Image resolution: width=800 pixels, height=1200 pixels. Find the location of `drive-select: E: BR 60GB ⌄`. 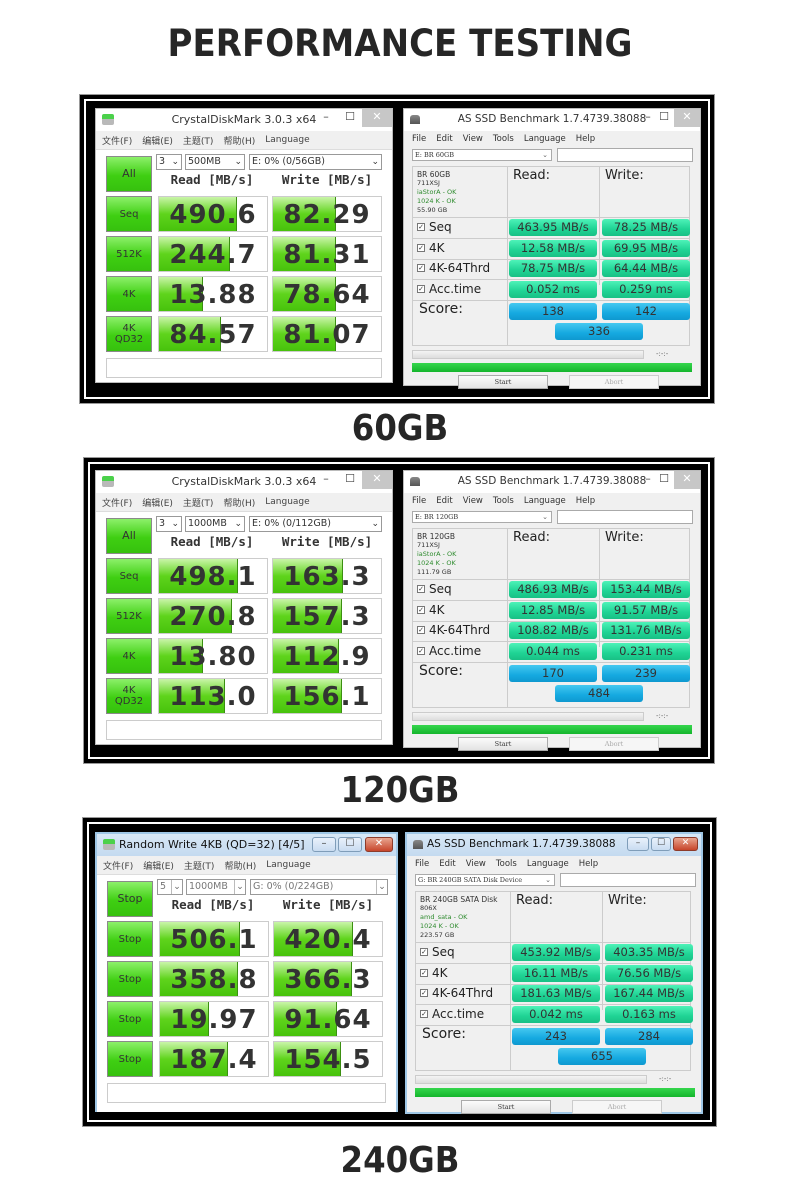

drive-select: E: BR 60GB ⌄ is located at coordinates (482, 155).